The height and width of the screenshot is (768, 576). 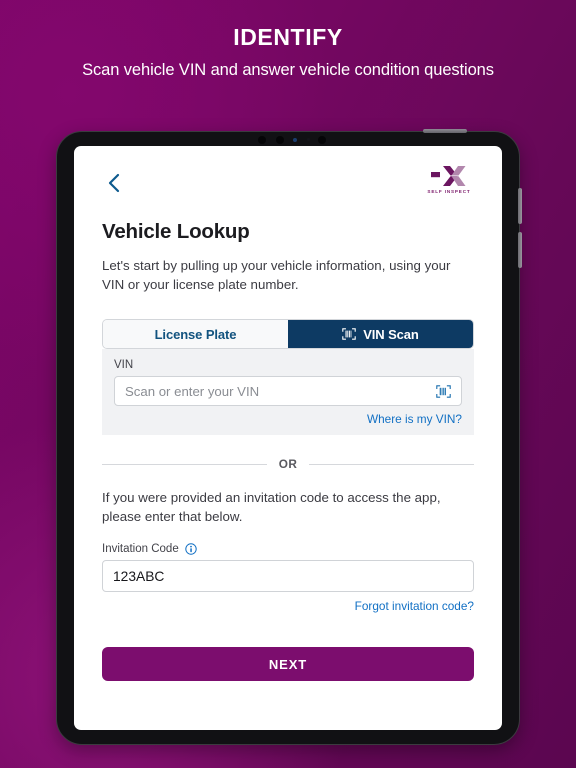 I want to click on or-label: OR, so click(x=288, y=464).